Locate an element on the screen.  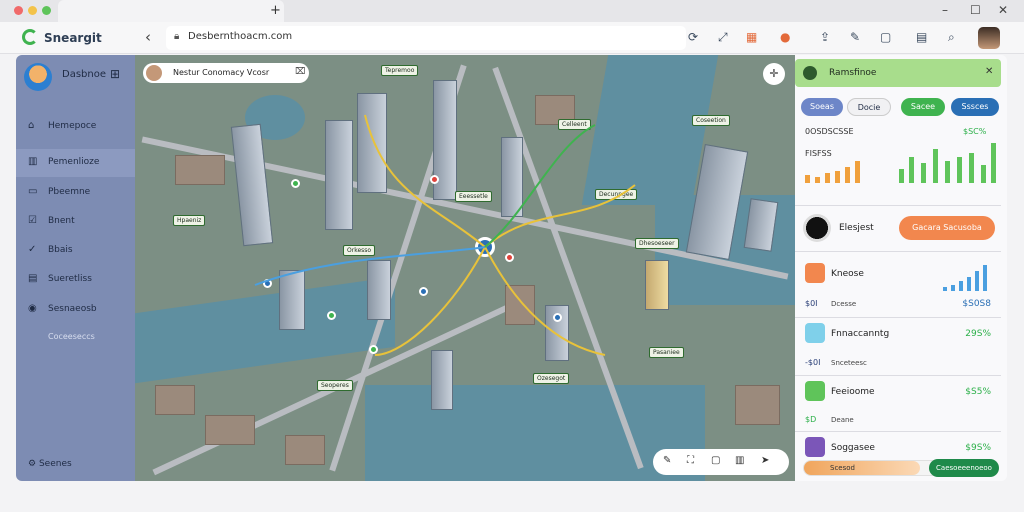
close-panel-icon: ✕ is located at coordinates (989, 71).